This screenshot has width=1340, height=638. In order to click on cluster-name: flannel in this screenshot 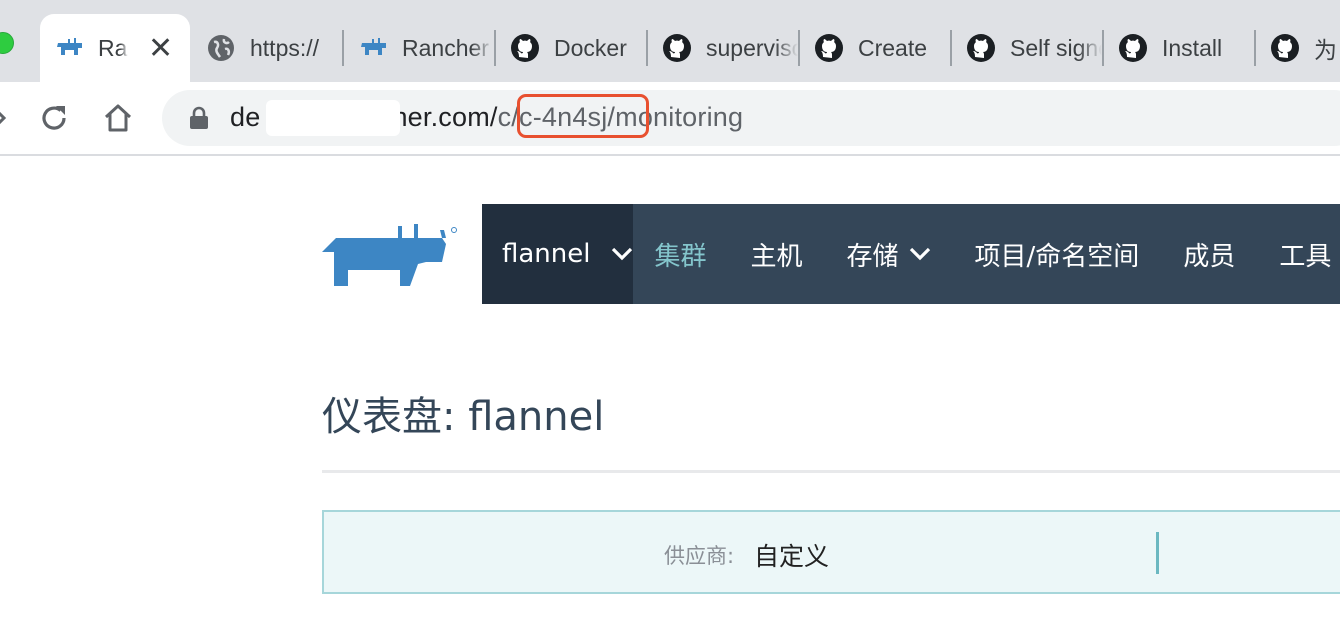, I will do `click(546, 254)`.